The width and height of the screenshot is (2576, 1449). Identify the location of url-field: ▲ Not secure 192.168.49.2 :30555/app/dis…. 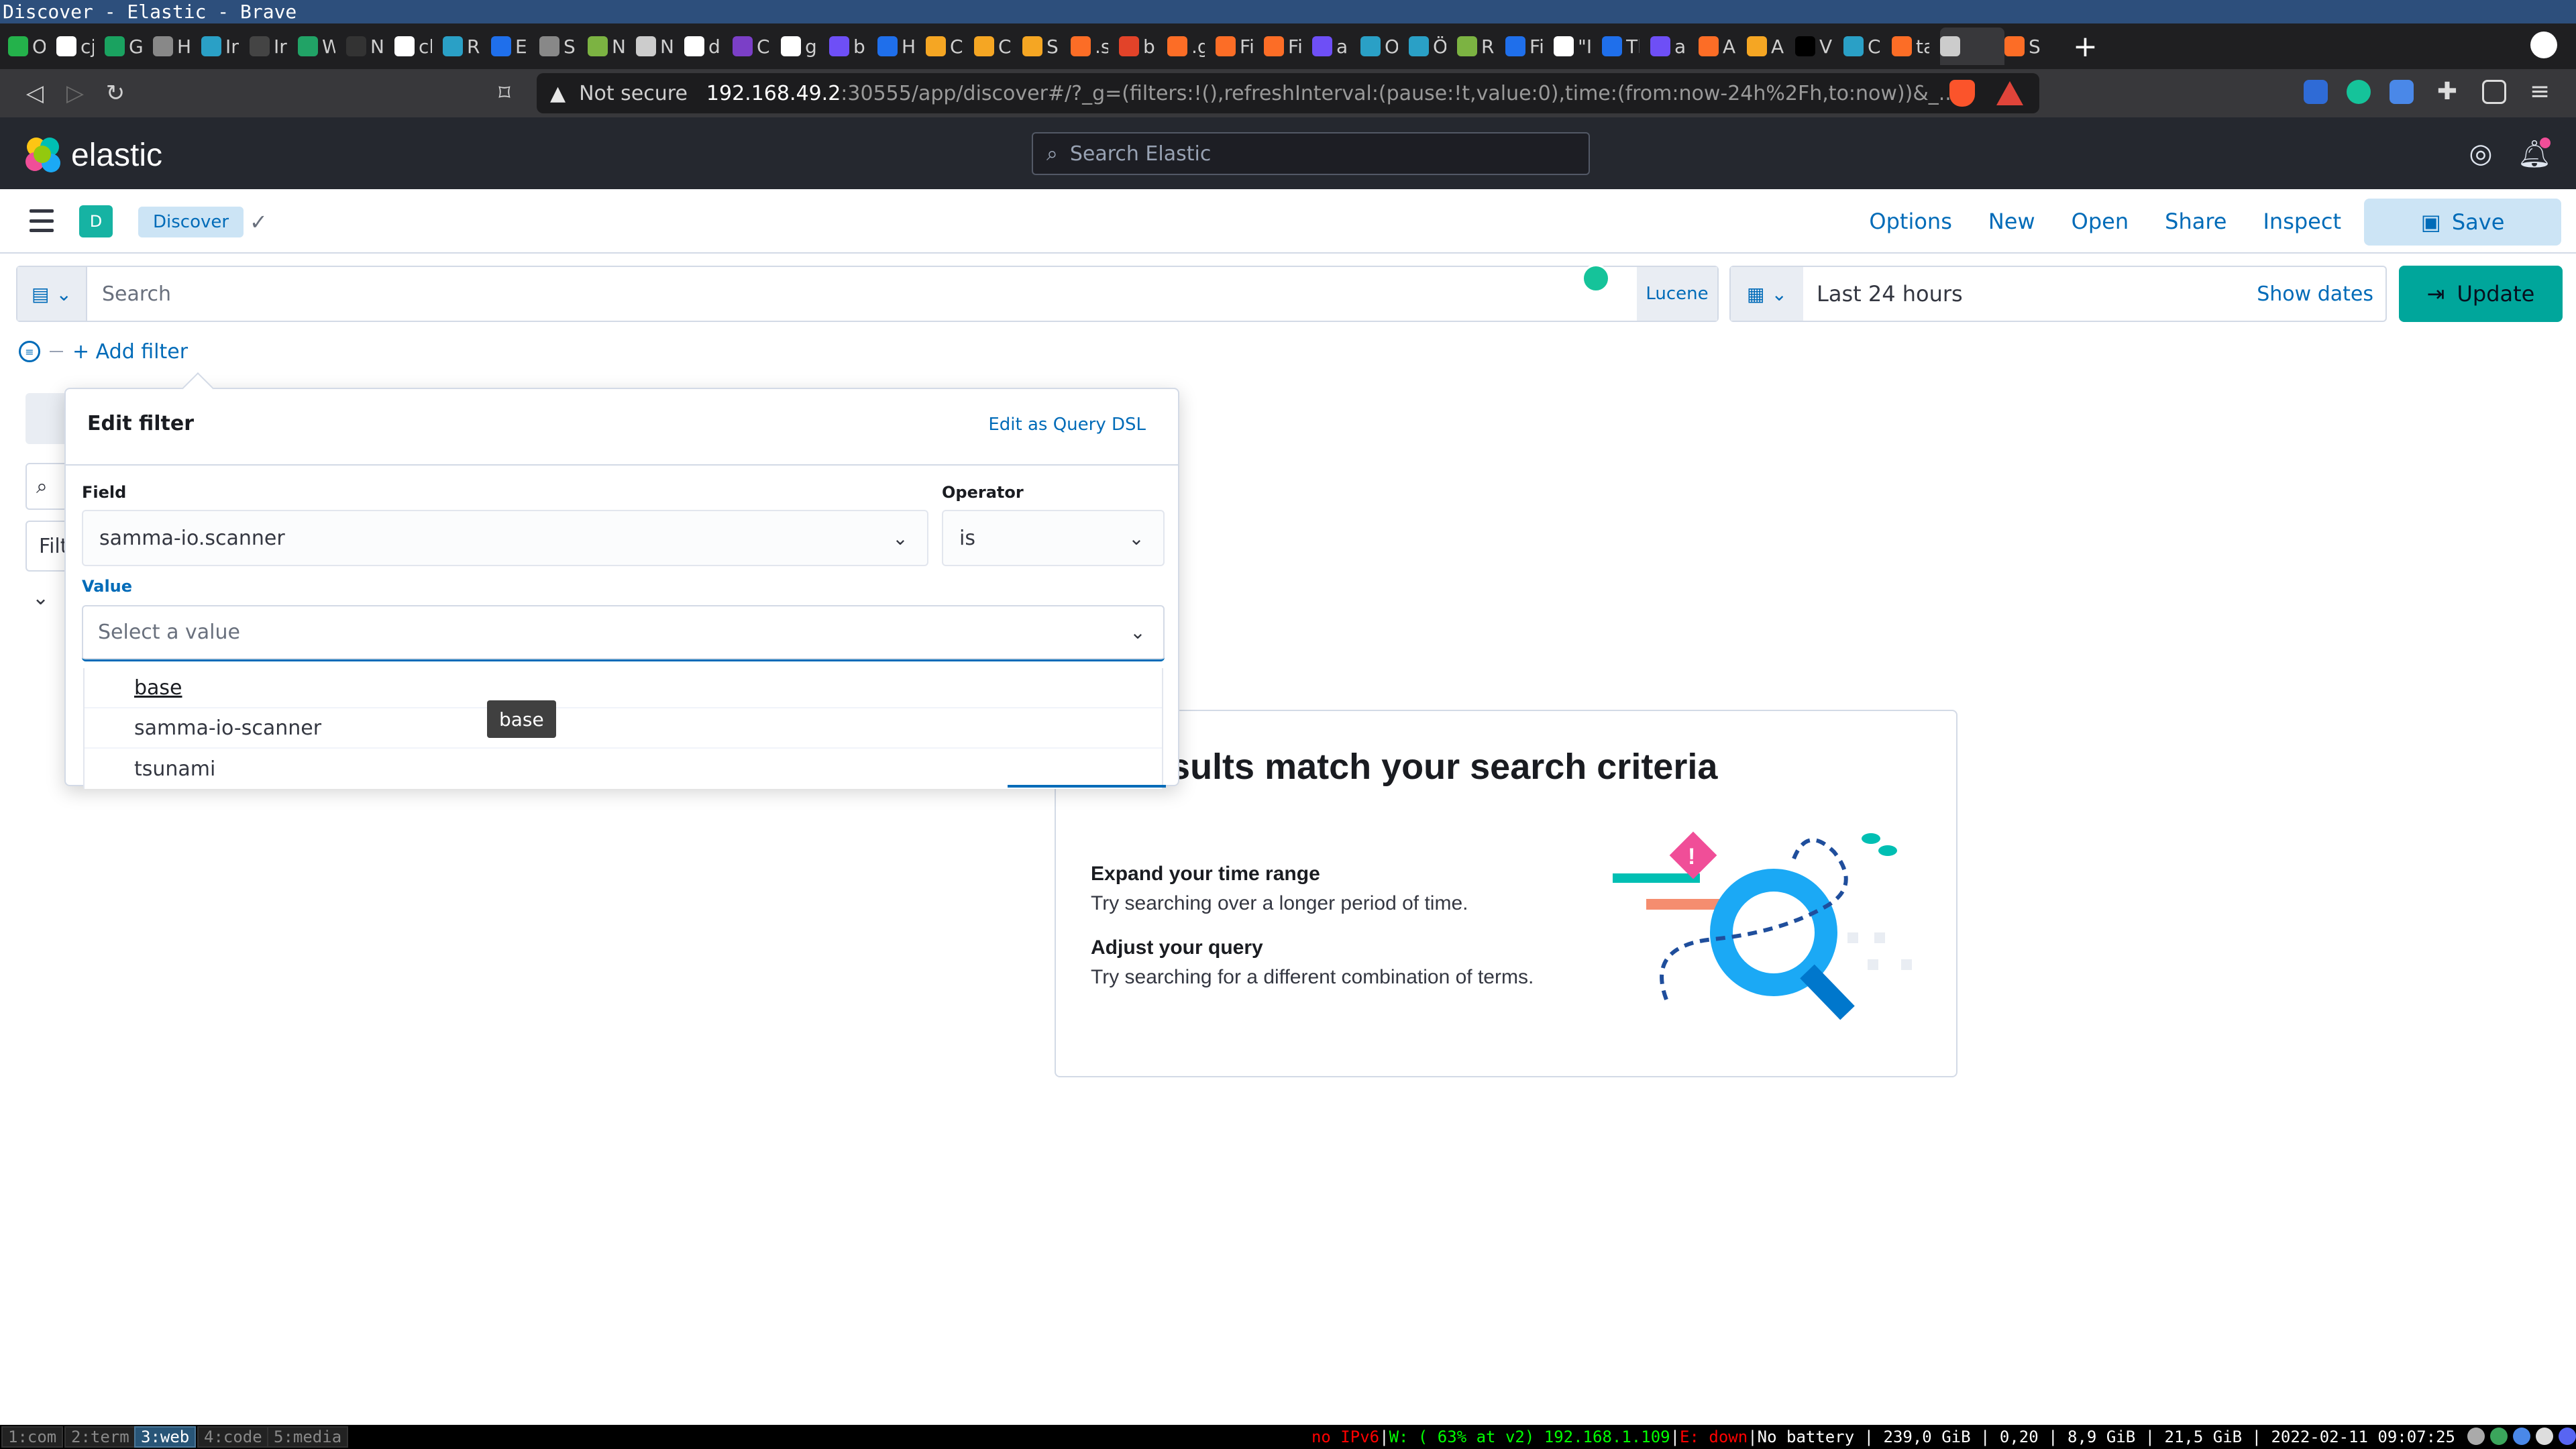
(1288, 93).